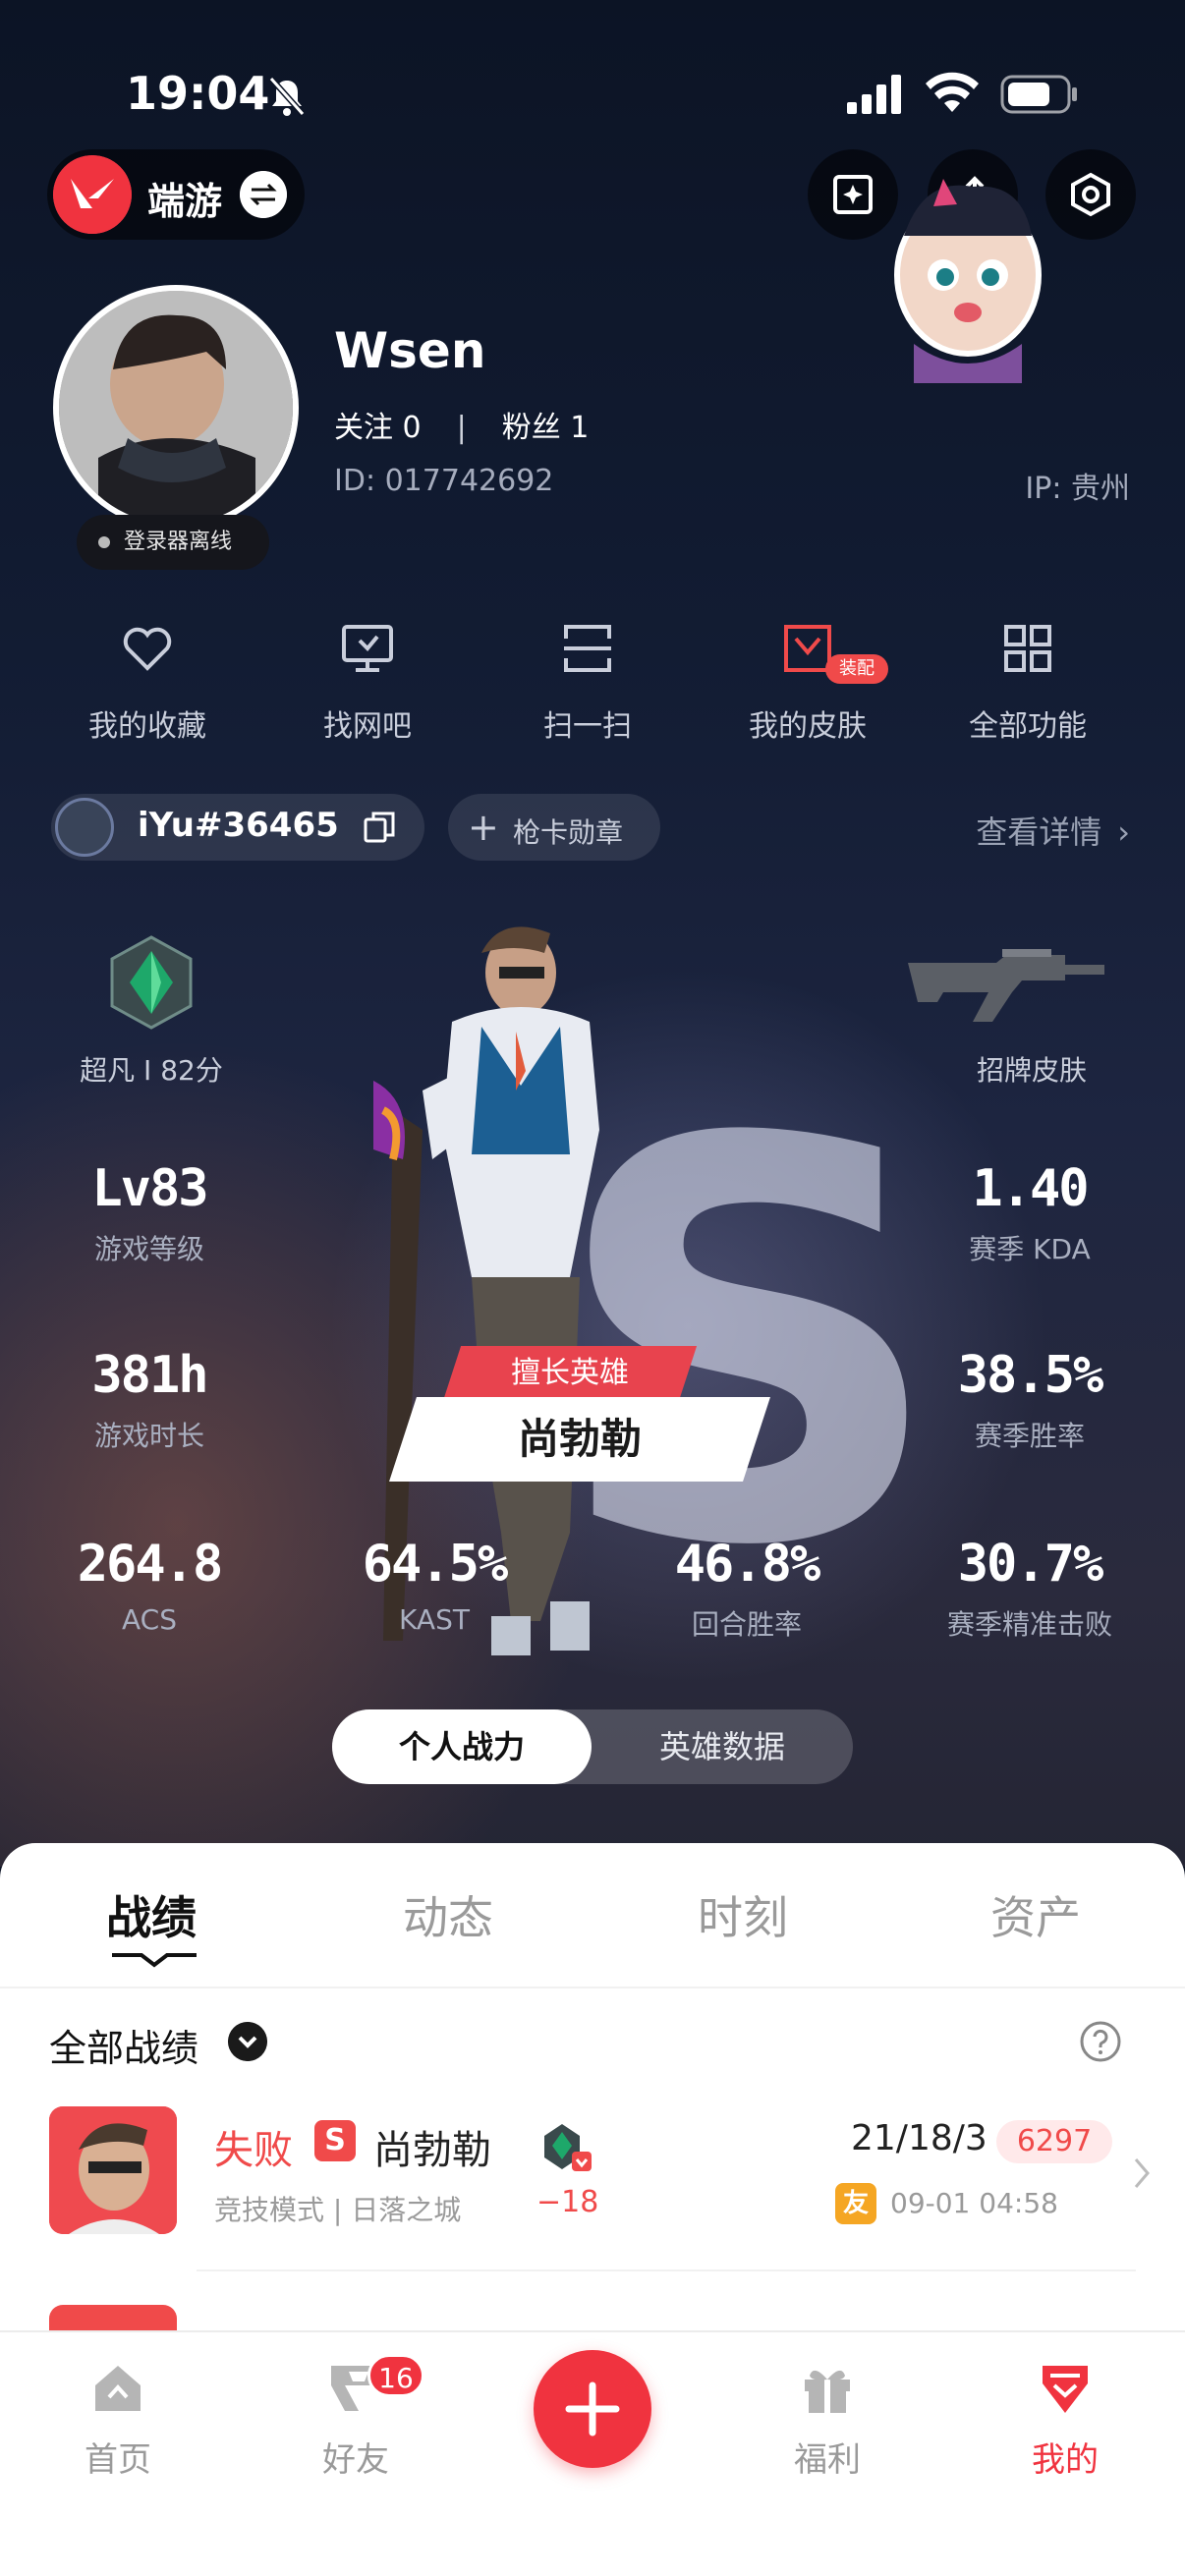 The height and width of the screenshot is (2576, 1185). Describe the element at coordinates (368, 687) in the screenshot. I see `quick-action-internet-cafe: 找网吧` at that location.